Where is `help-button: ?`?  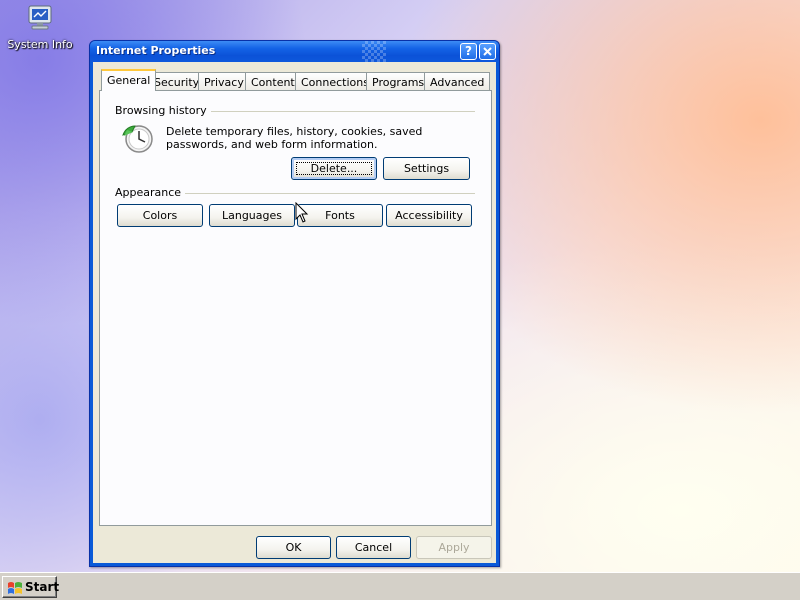 help-button: ? is located at coordinates (468, 51).